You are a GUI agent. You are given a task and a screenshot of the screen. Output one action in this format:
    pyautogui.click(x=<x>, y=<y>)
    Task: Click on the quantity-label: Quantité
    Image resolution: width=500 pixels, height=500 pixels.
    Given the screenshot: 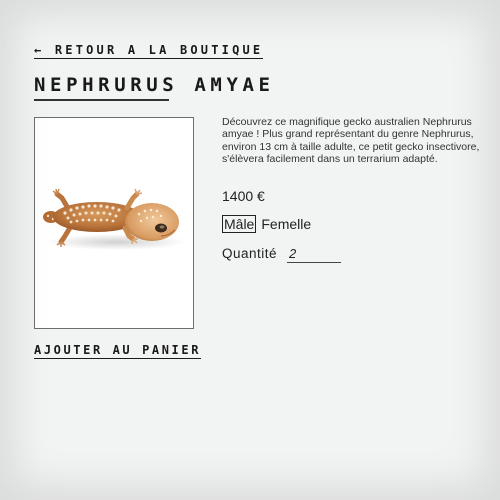 What is the action you would take?
    pyautogui.click(x=250, y=253)
    